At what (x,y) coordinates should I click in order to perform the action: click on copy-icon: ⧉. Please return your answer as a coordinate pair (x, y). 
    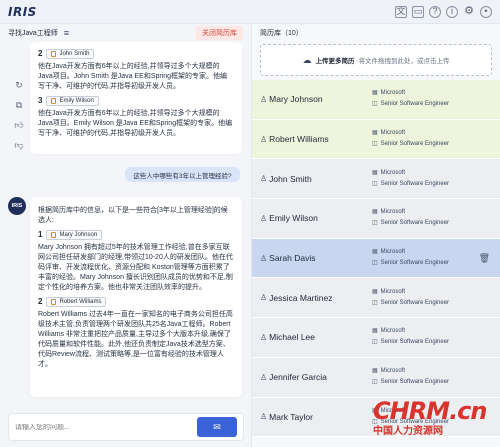
    Looking at the image, I should click on (19, 105).